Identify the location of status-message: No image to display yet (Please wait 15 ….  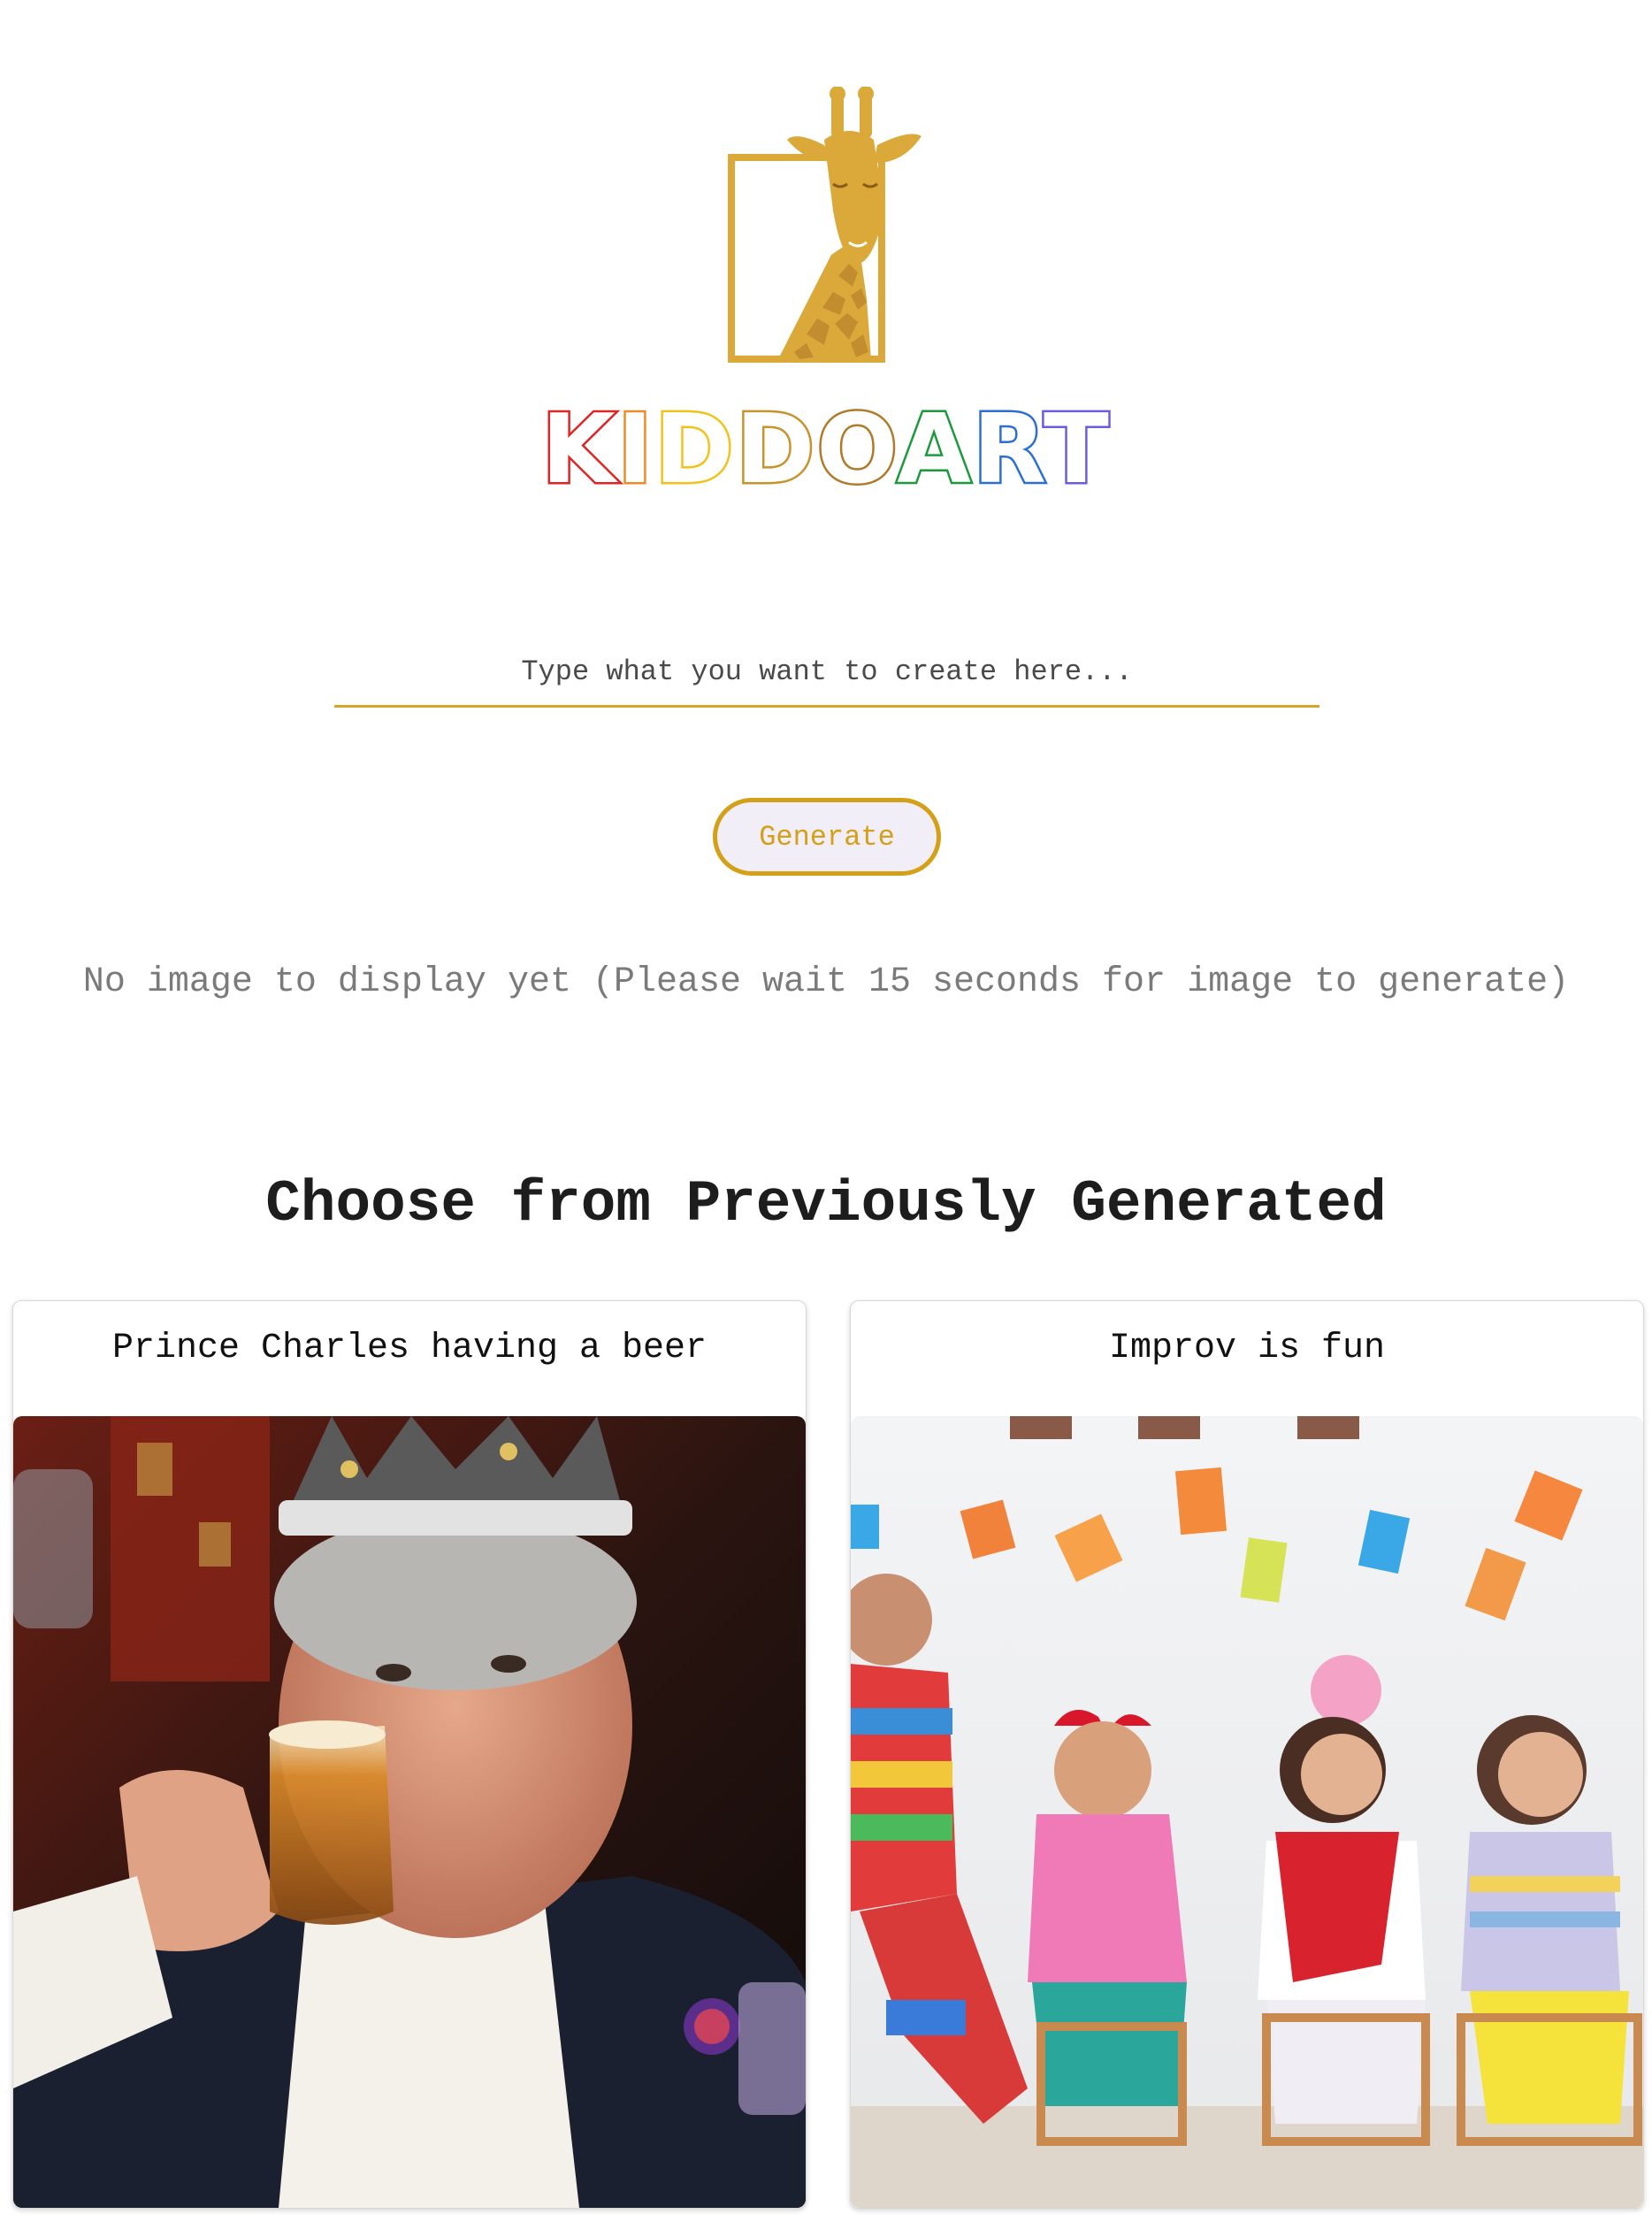
(826, 982).